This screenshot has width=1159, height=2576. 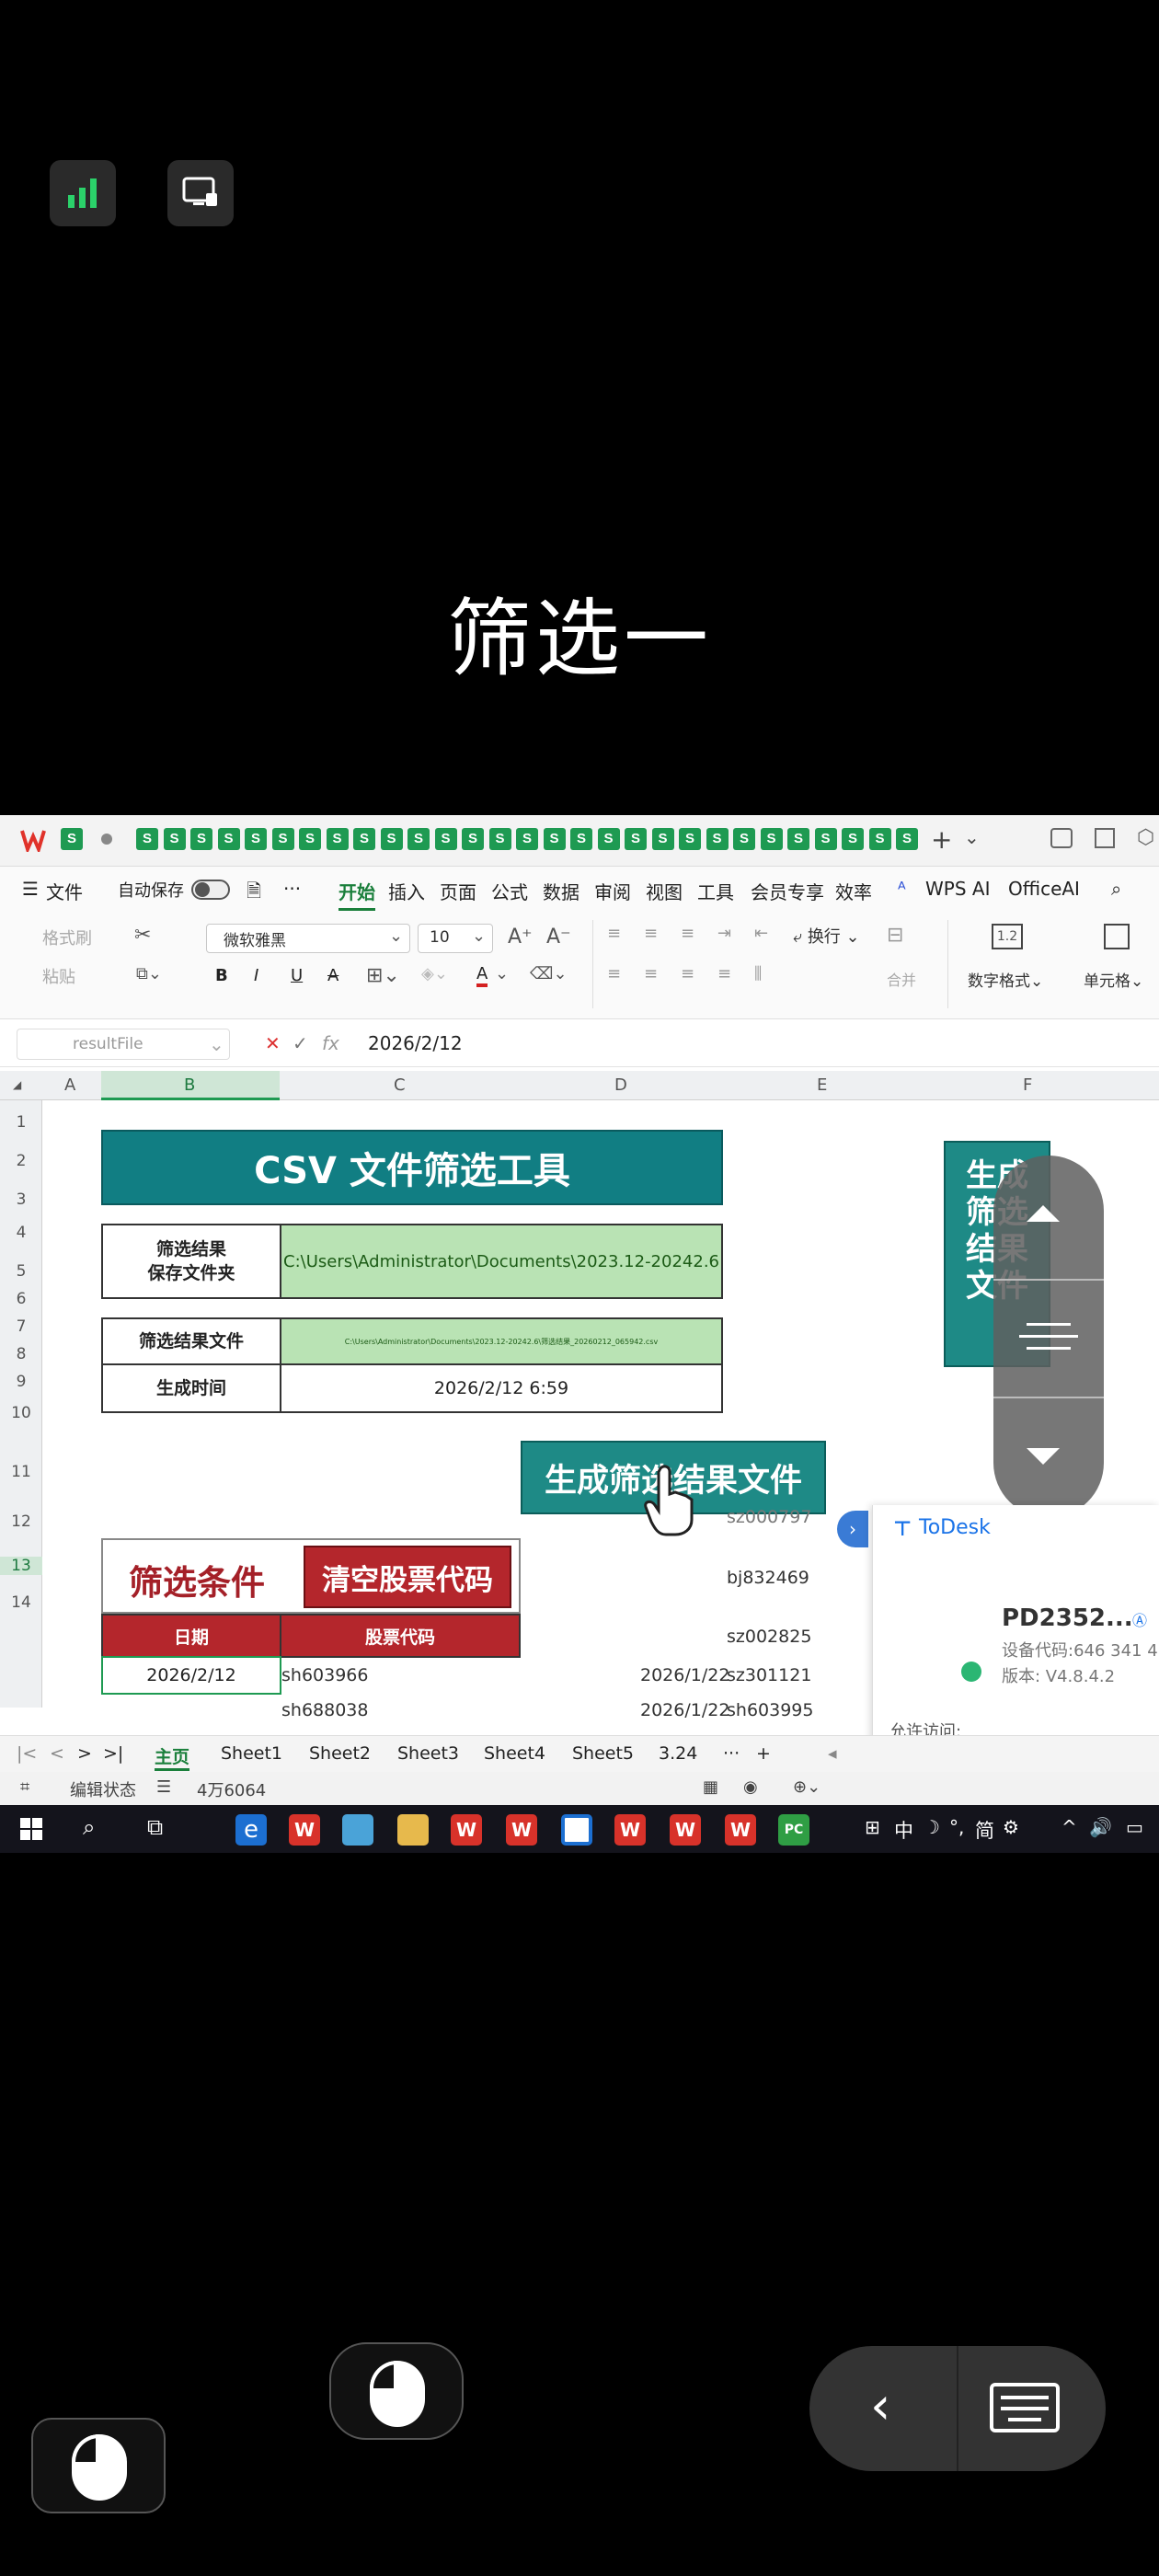 What do you see at coordinates (84, 1753) in the screenshot?
I see `next-sheet-icon: >` at bounding box center [84, 1753].